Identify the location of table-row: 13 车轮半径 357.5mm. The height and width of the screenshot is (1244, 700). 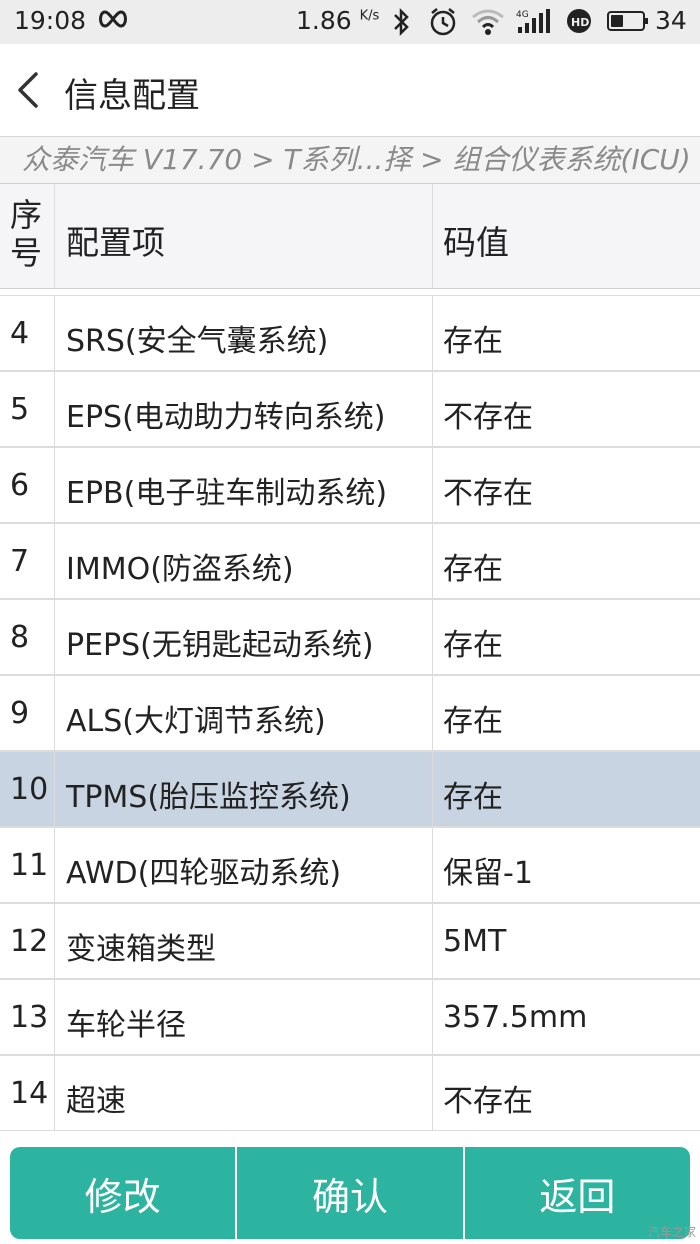
(350, 1017).